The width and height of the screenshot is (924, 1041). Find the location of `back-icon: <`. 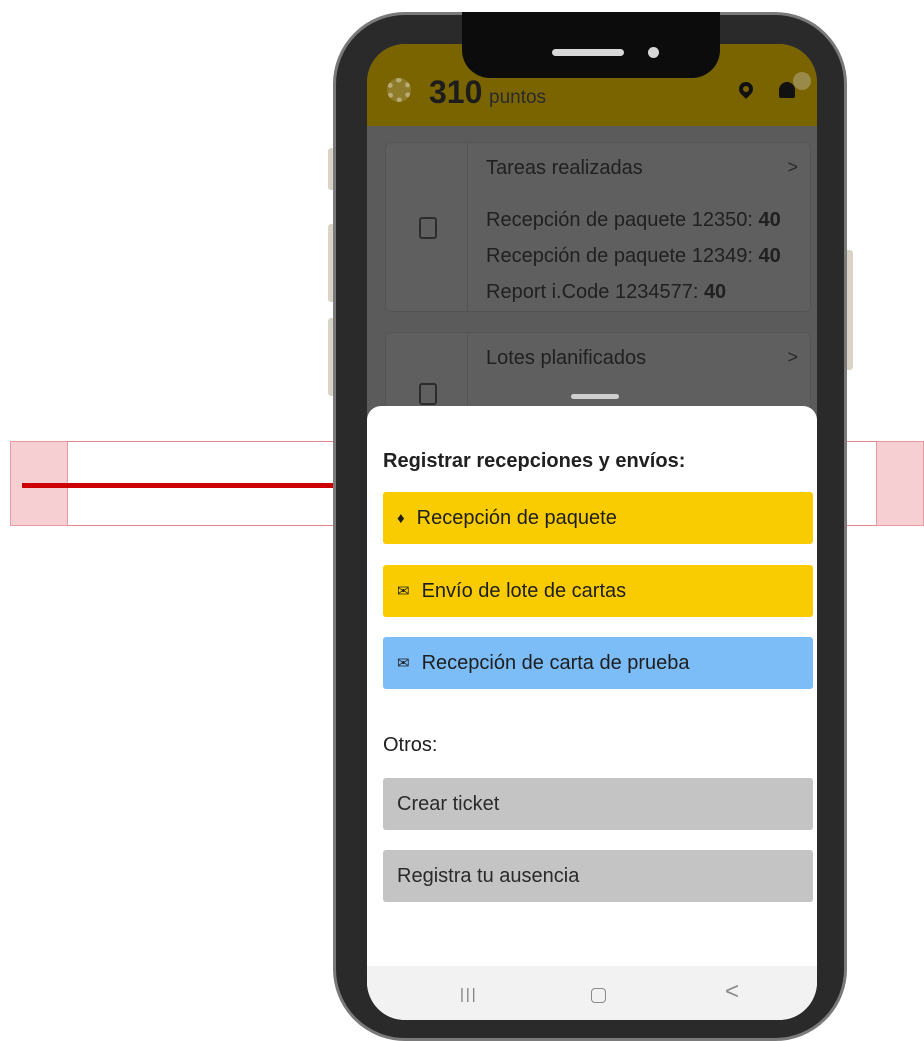

back-icon: < is located at coordinates (732, 992).